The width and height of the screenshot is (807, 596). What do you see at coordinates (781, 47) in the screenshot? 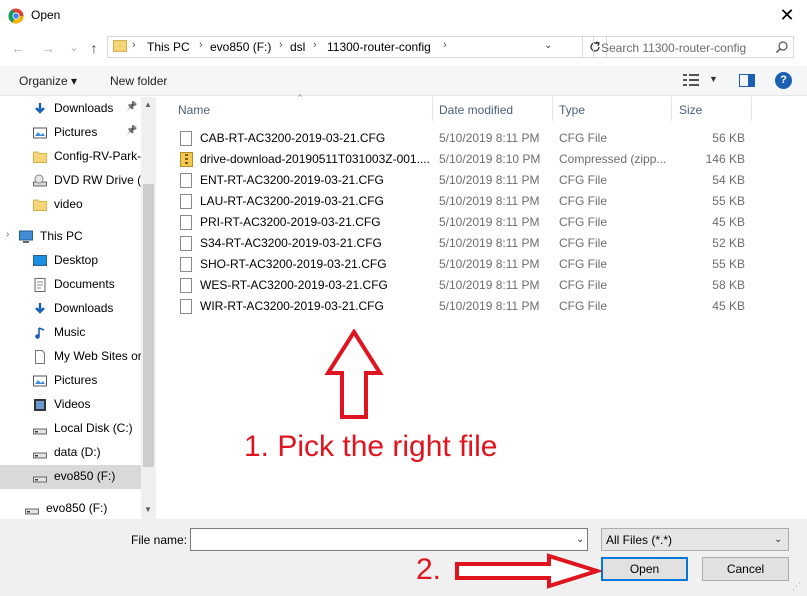
I see `search-icon` at bounding box center [781, 47].